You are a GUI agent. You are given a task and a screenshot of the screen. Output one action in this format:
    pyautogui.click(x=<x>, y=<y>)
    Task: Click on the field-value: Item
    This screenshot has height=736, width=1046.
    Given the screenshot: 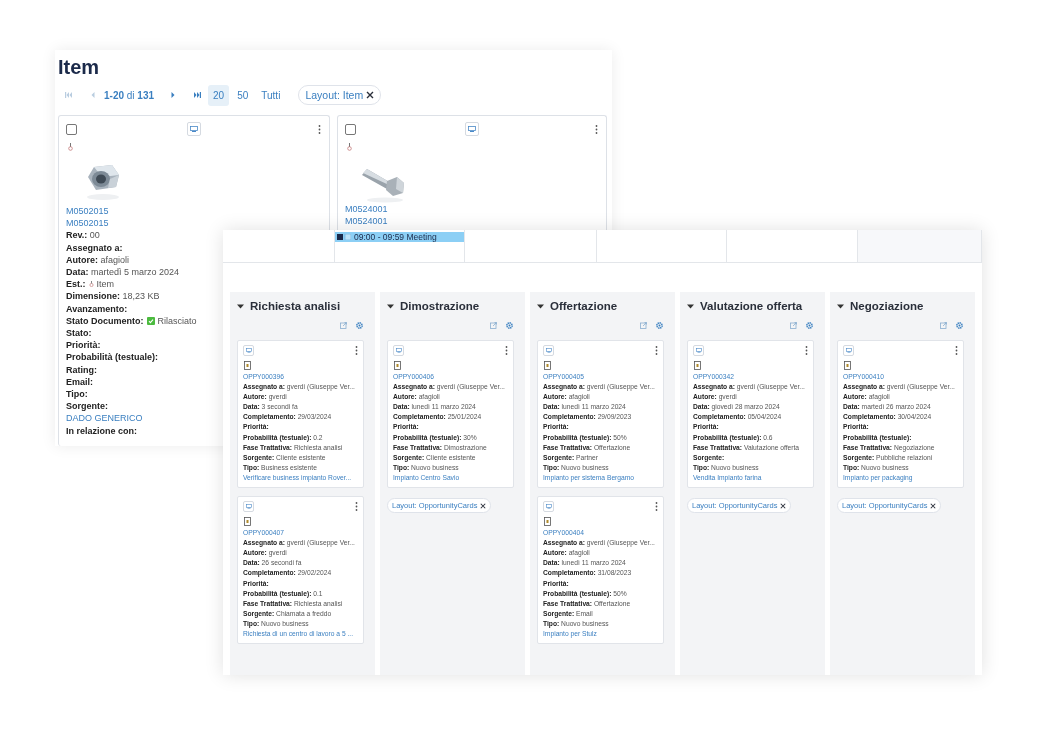 What is the action you would take?
    pyautogui.click(x=105, y=284)
    